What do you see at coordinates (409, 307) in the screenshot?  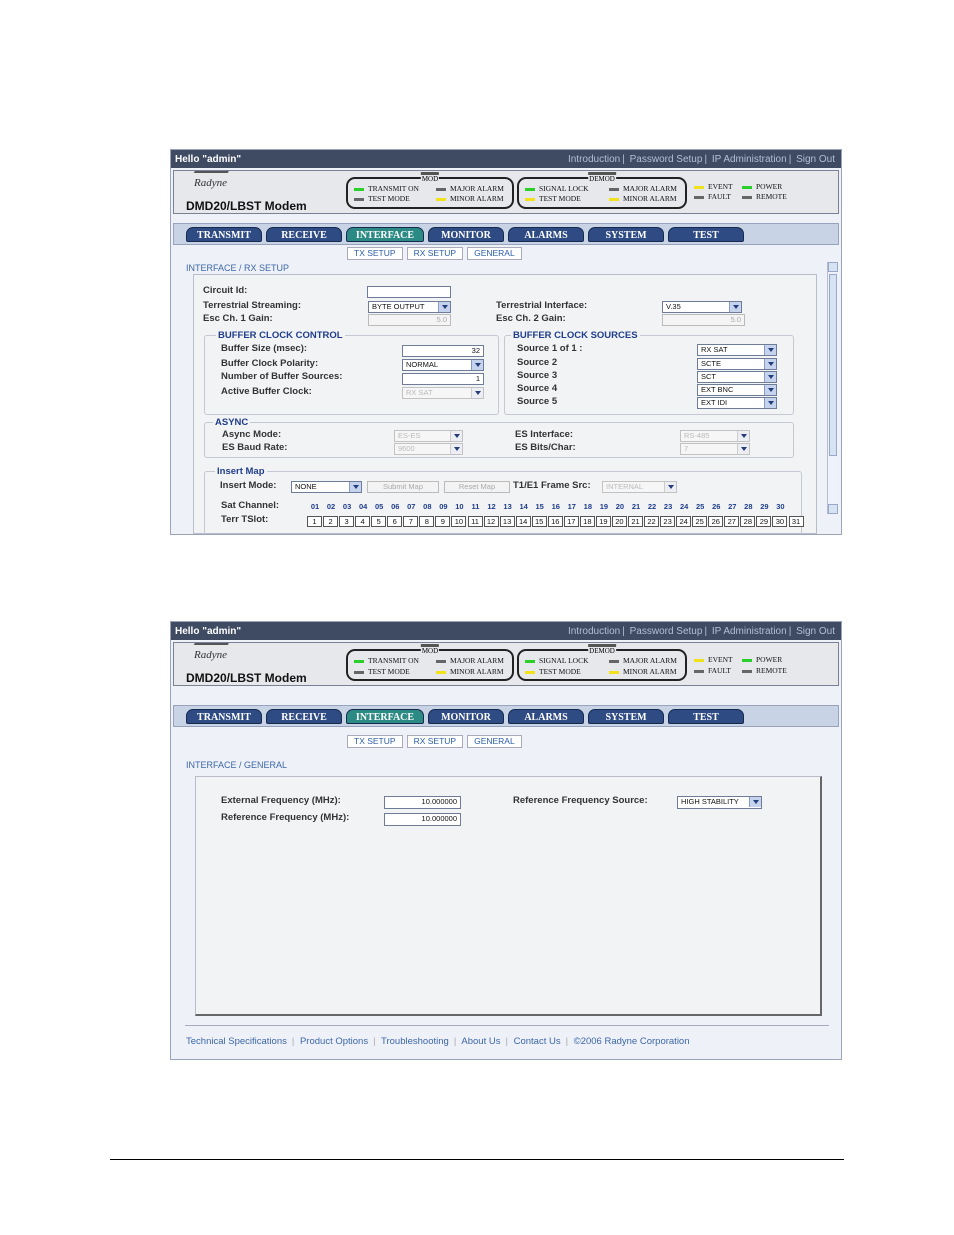 I see `terr-streaming-select: BYTE OUTPUT` at bounding box center [409, 307].